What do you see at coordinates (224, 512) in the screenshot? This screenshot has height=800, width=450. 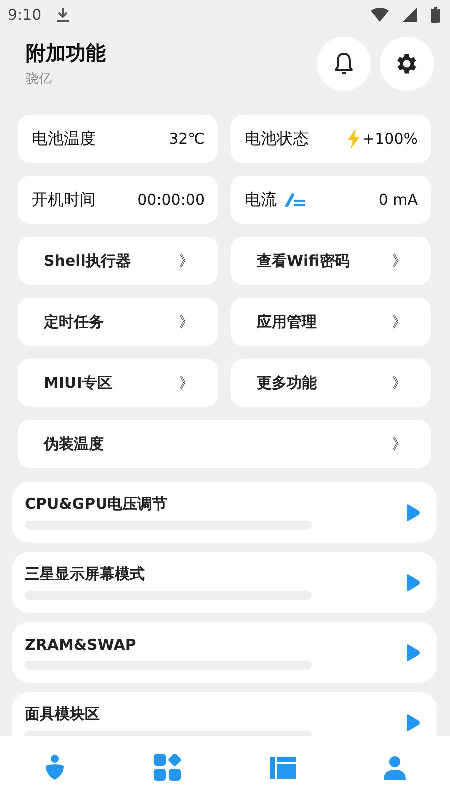 I see `module-card: CPU&GPU电压调节` at bounding box center [224, 512].